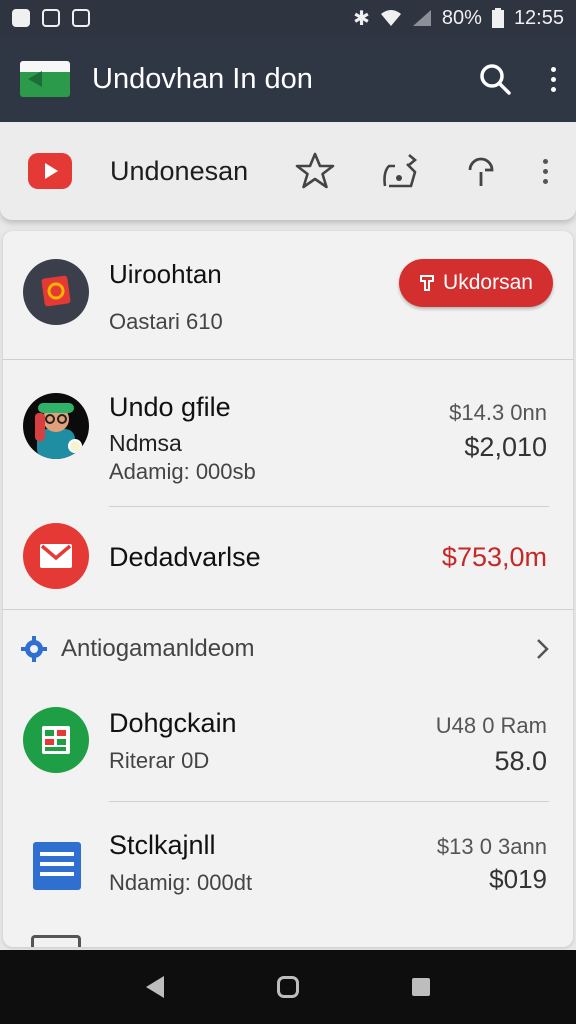 Image resolution: width=576 pixels, height=1024 pixels. What do you see at coordinates (166, 321) in the screenshot?
I see `item-subtitle: Oastari 610` at bounding box center [166, 321].